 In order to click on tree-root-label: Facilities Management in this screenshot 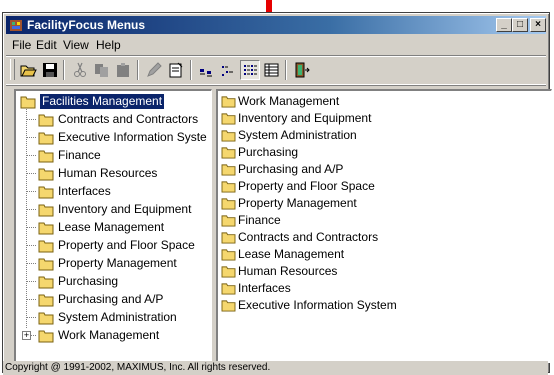, I will do `click(102, 101)`.